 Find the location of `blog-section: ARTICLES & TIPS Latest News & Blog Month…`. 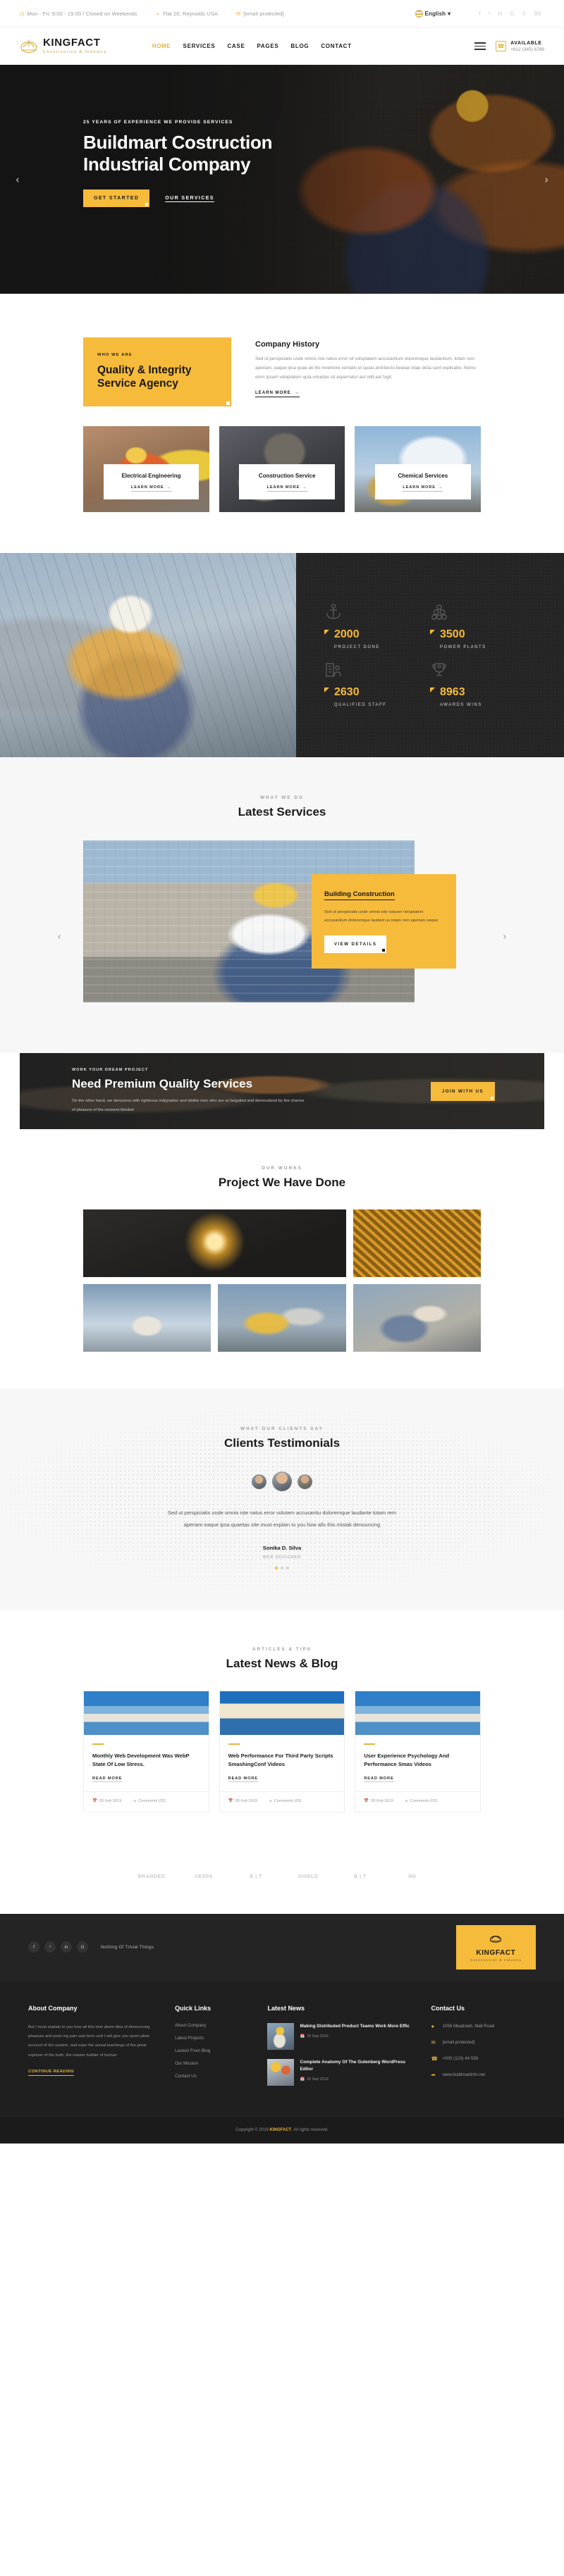

blog-section: ARTICLES & TIPS Latest News & Blog Month… is located at coordinates (282, 1728).